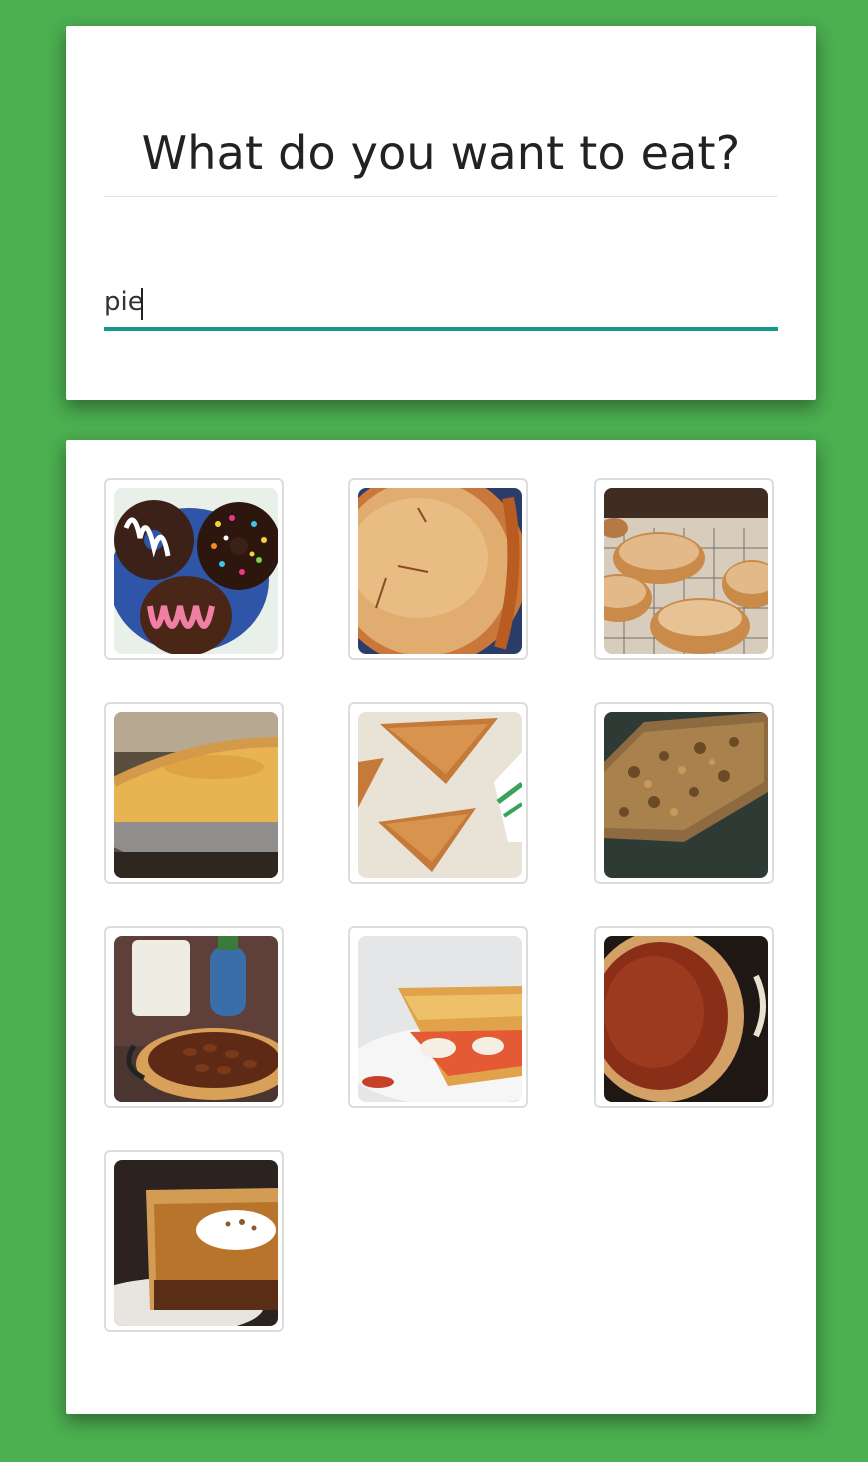 The image size is (868, 1462). What do you see at coordinates (441, 153) in the screenshot?
I see `page-title: What do you want to eat?` at bounding box center [441, 153].